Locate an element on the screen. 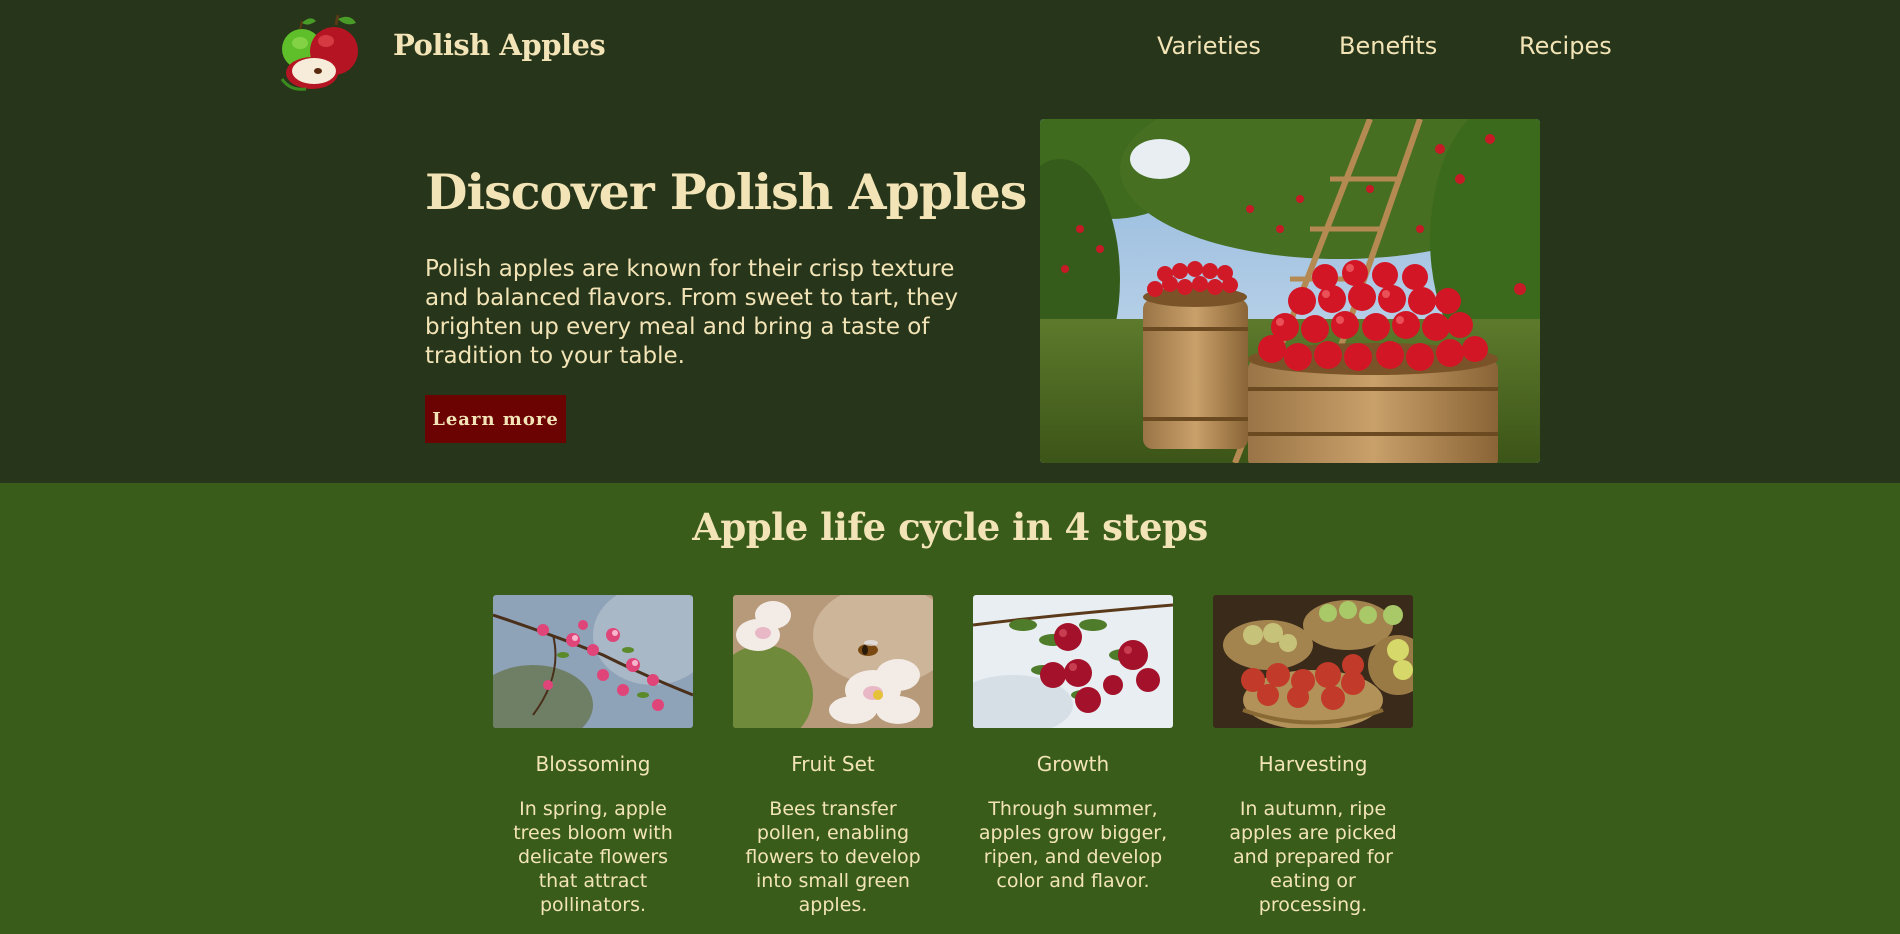 This screenshot has width=1900, height=934. brand-name: Polish Apples is located at coordinates (499, 45).